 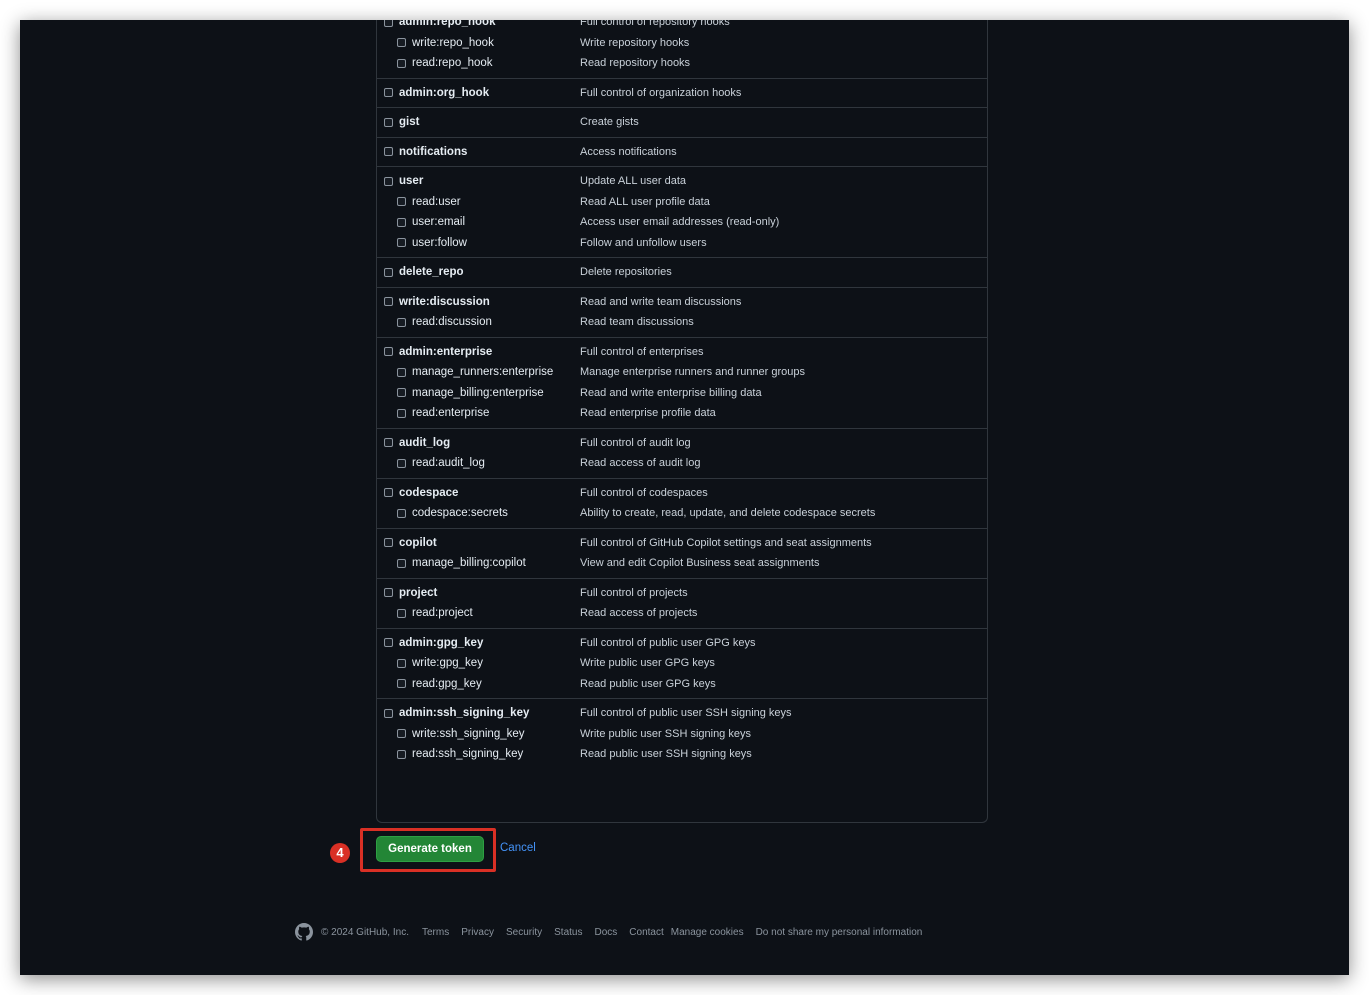 What do you see at coordinates (634, 592) in the screenshot?
I see `scope-description: Full control of projects` at bounding box center [634, 592].